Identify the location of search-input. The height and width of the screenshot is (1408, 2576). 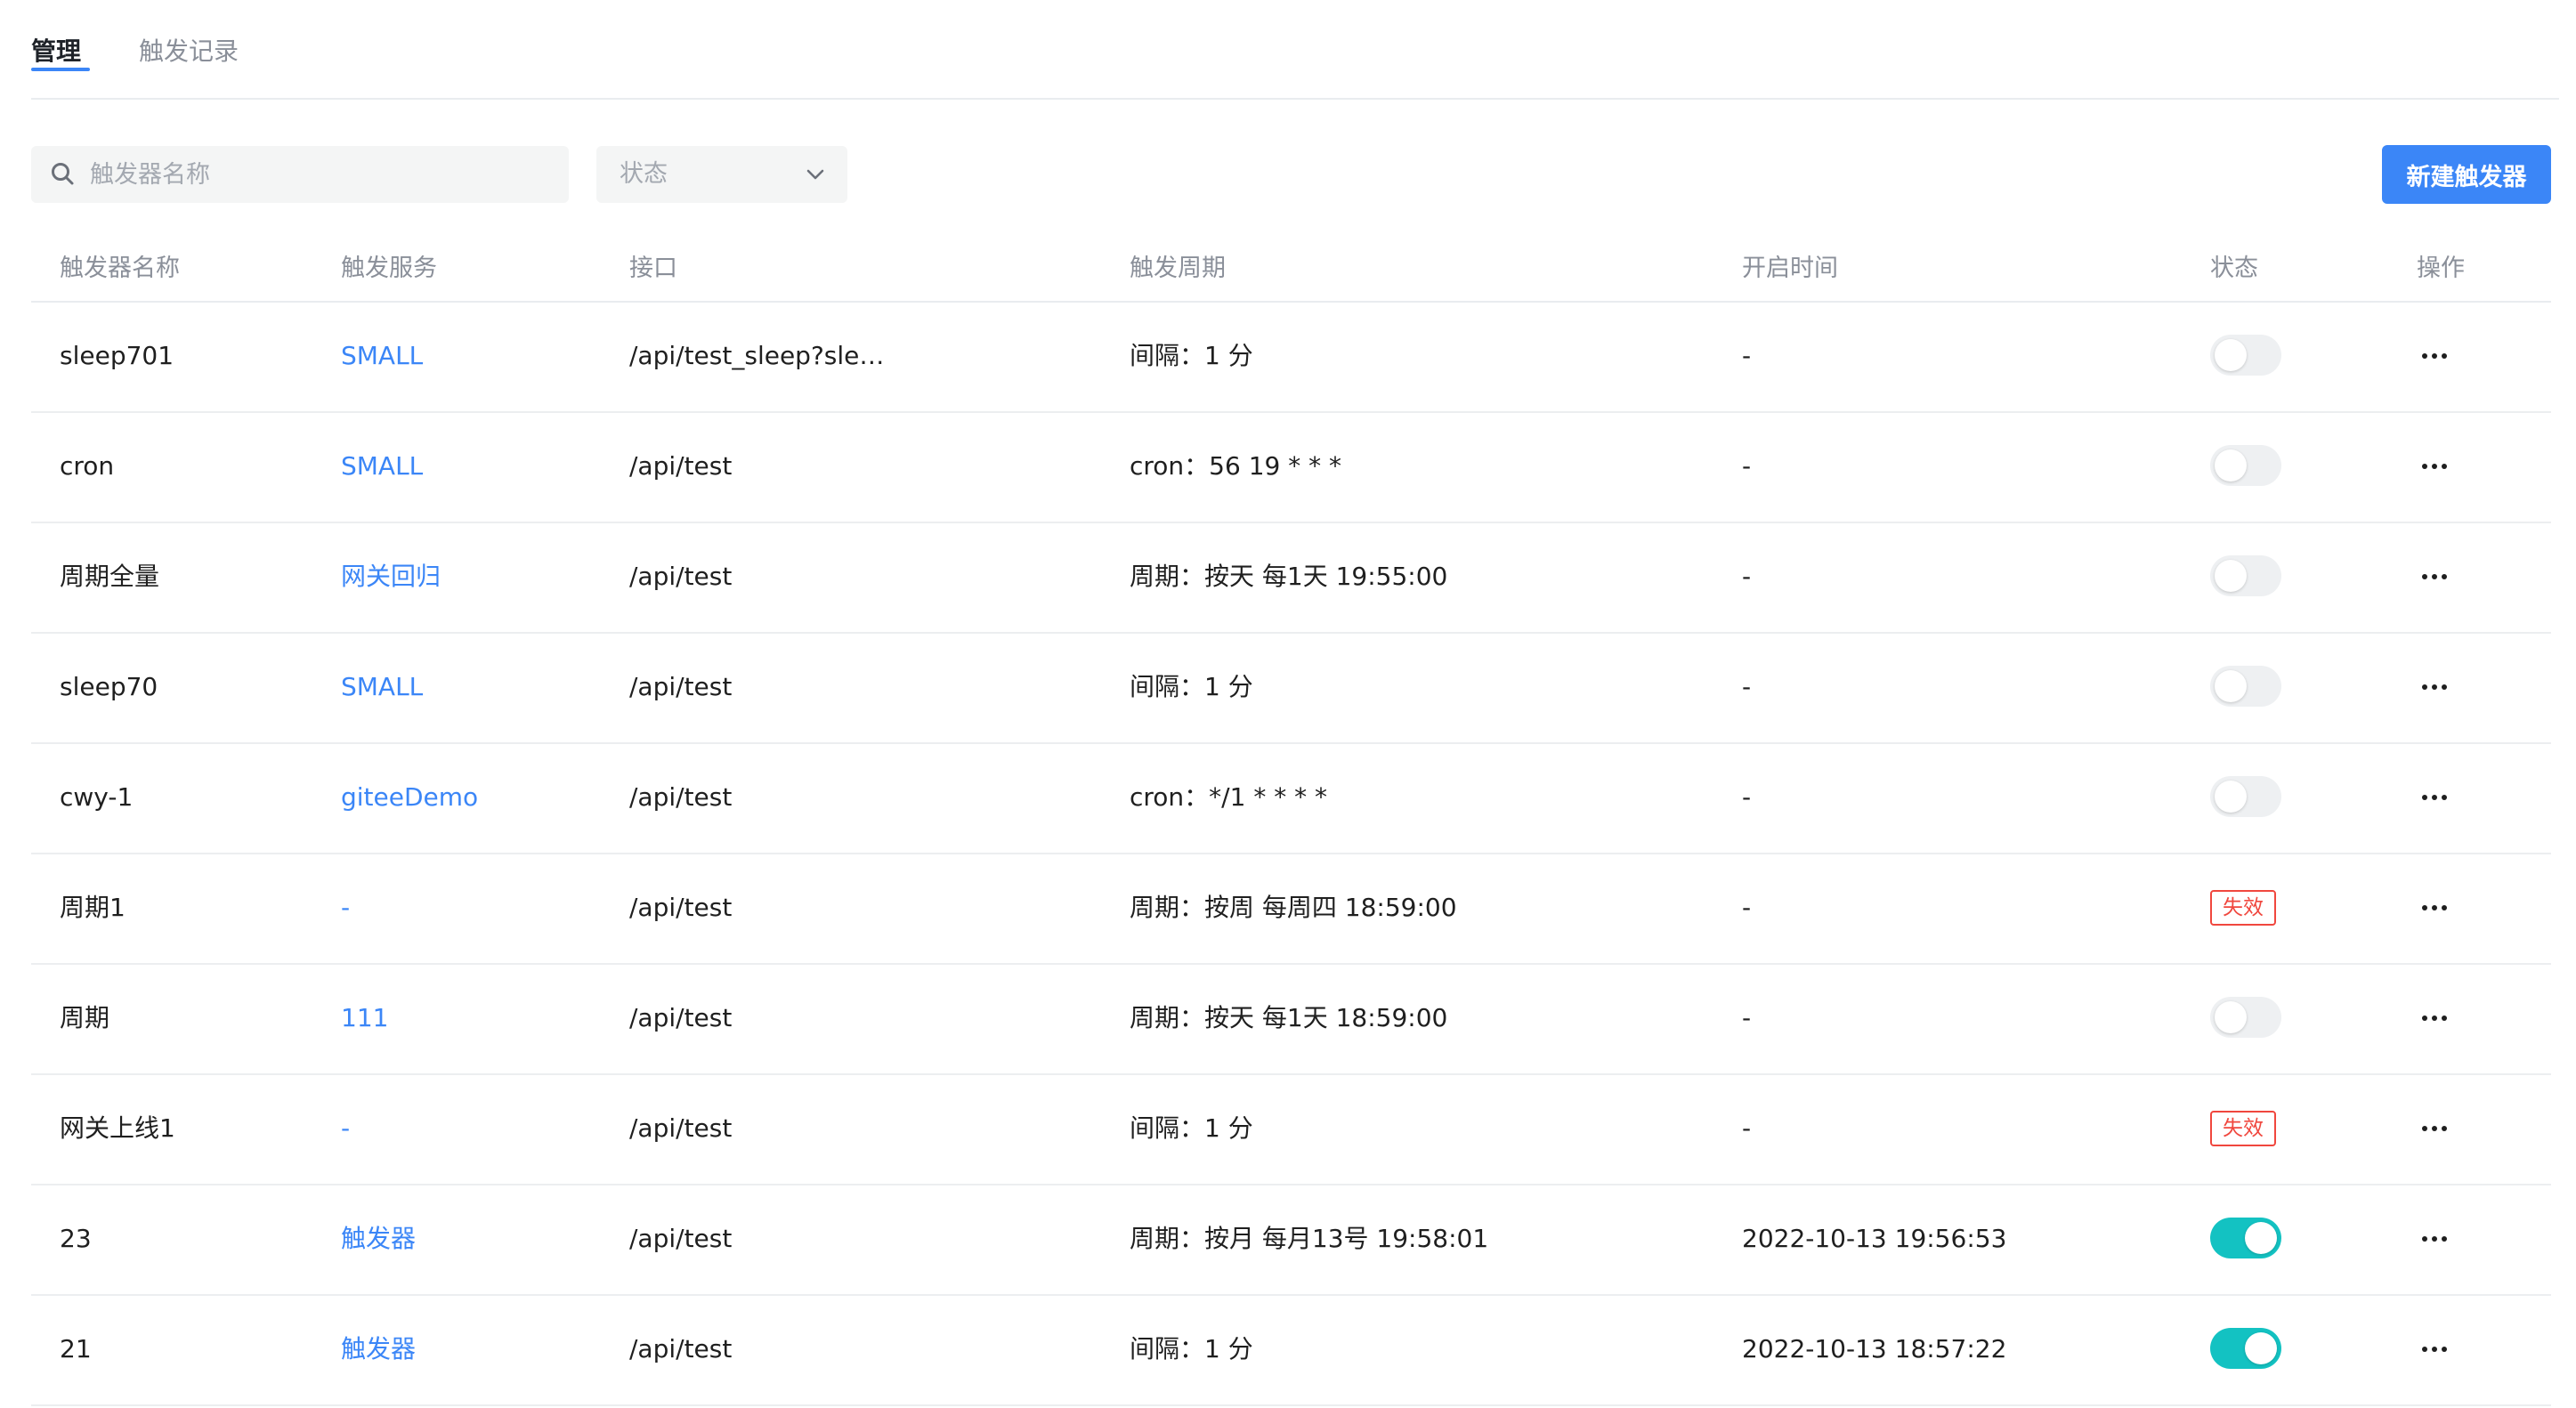
(322, 174).